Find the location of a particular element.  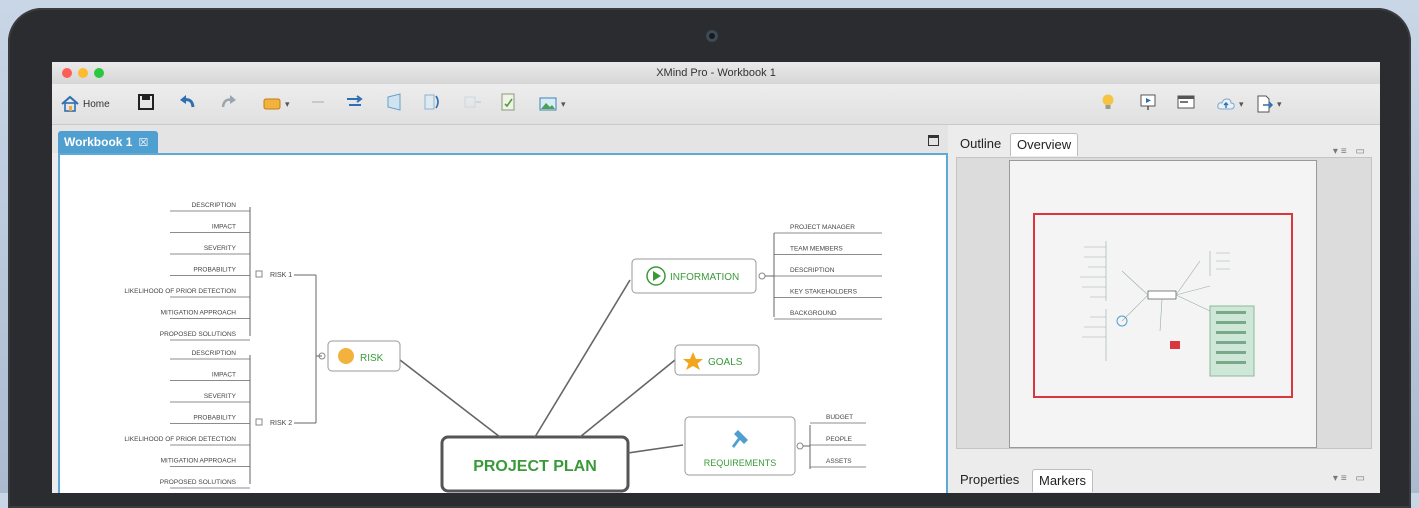

task-icon is located at coordinates (508, 102).